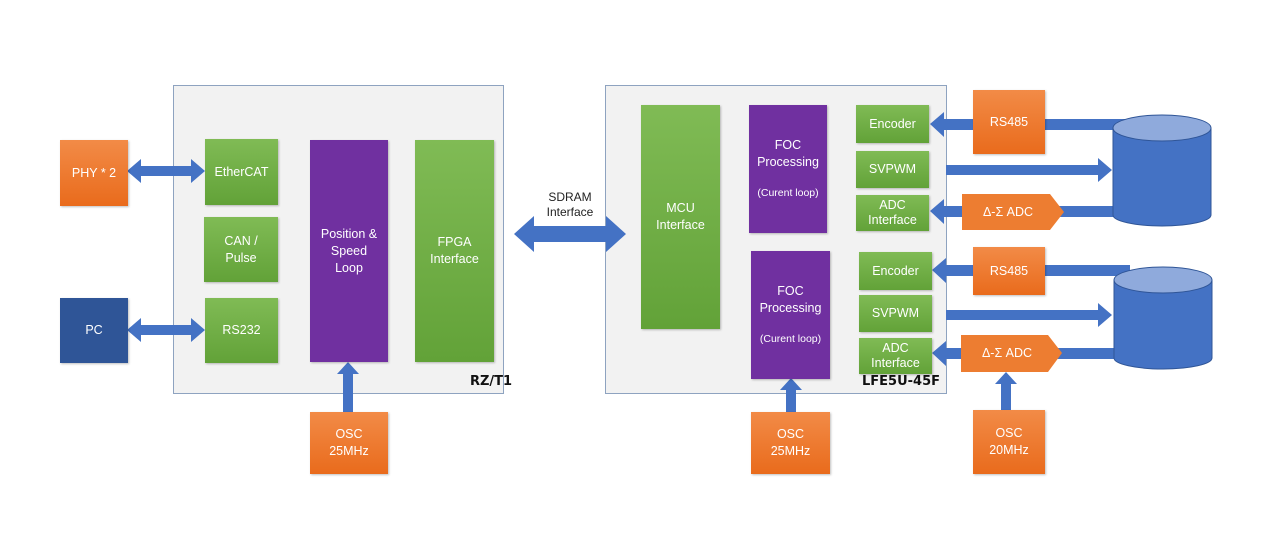  What do you see at coordinates (348, 387) in the screenshot?
I see `osc-position-arrow` at bounding box center [348, 387].